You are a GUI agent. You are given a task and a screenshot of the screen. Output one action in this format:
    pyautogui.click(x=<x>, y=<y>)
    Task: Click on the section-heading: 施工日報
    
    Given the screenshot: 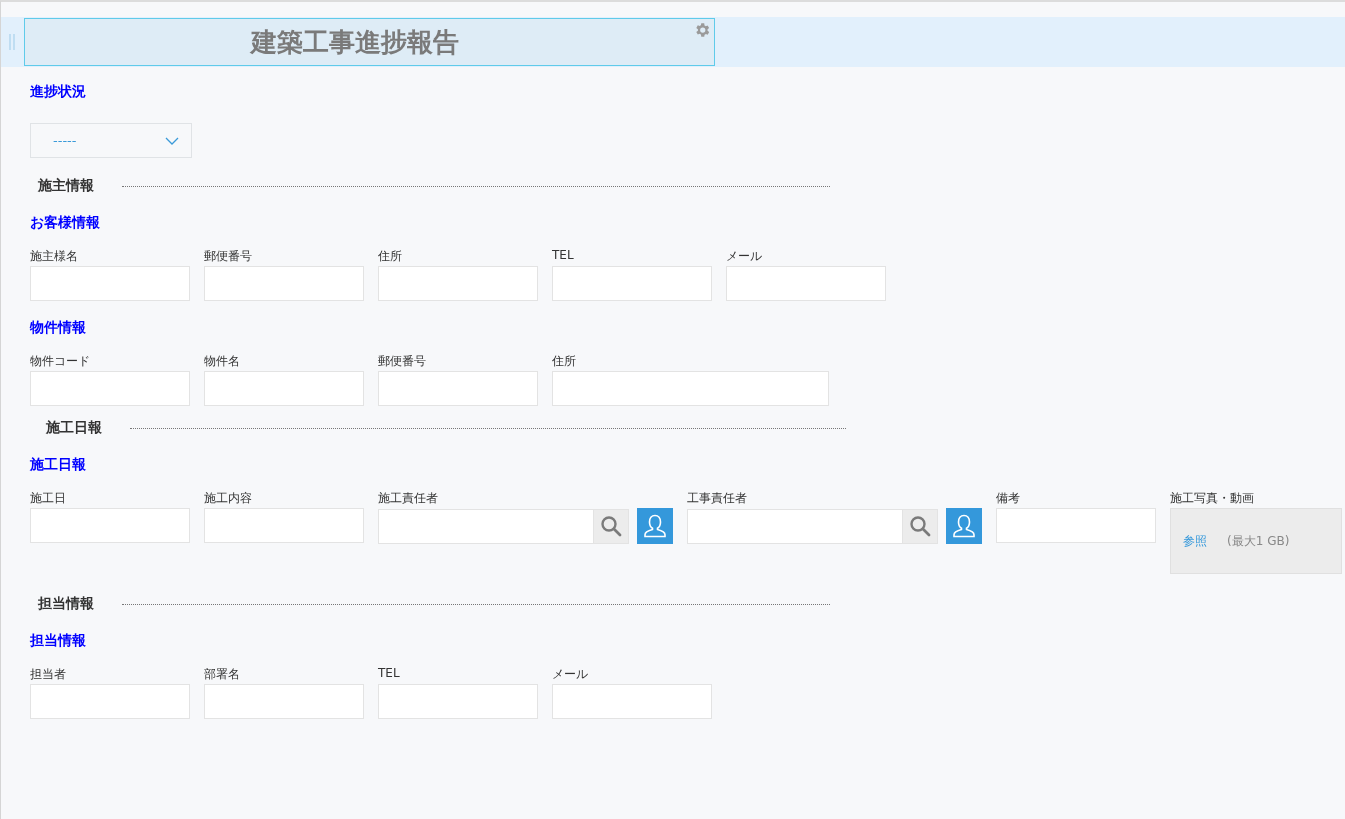 What is the action you would take?
    pyautogui.click(x=74, y=428)
    